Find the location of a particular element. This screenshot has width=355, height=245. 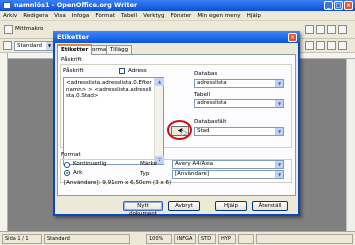

inscription-group-title: Påskrift is located at coordinates (71, 60).